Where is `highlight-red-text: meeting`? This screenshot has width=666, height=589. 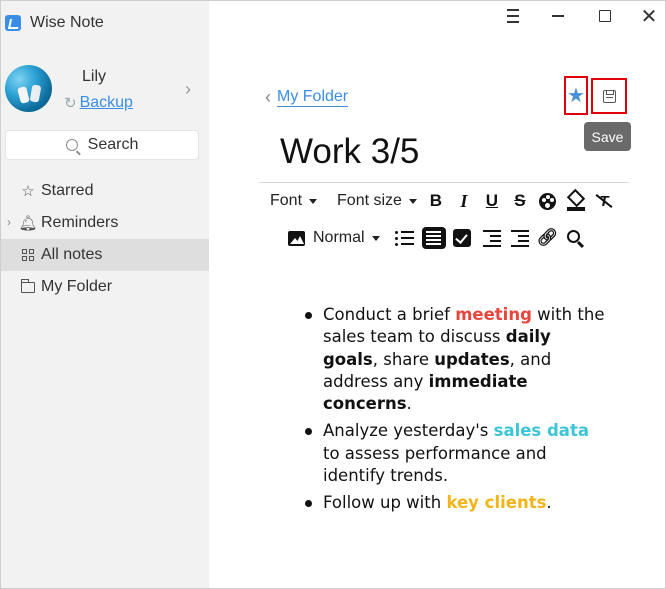
highlight-red-text: meeting is located at coordinates (493, 314).